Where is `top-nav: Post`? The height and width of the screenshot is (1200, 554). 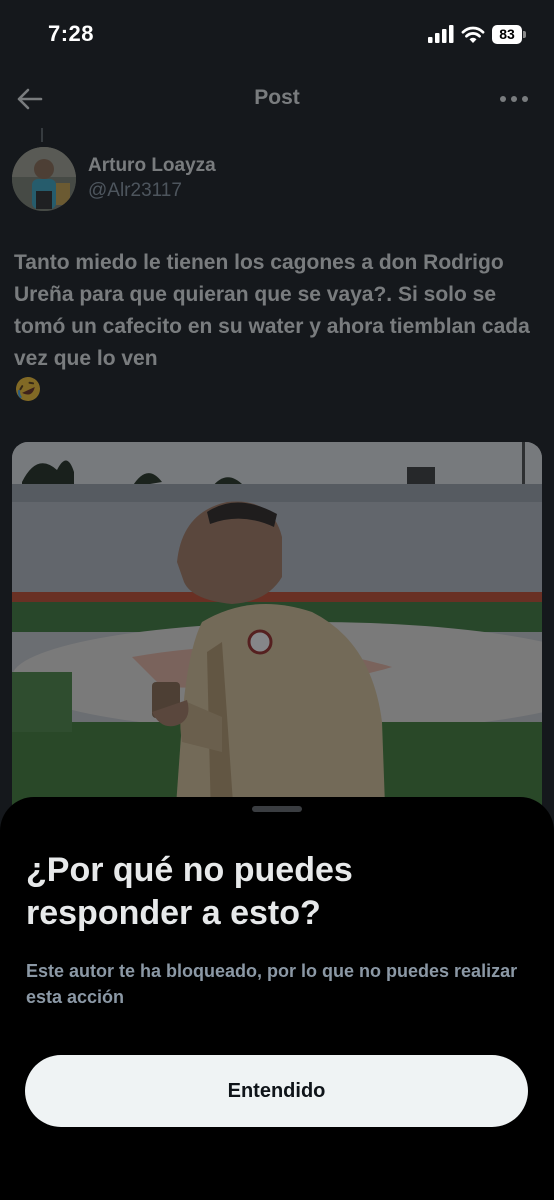
top-nav: Post is located at coordinates (277, 99).